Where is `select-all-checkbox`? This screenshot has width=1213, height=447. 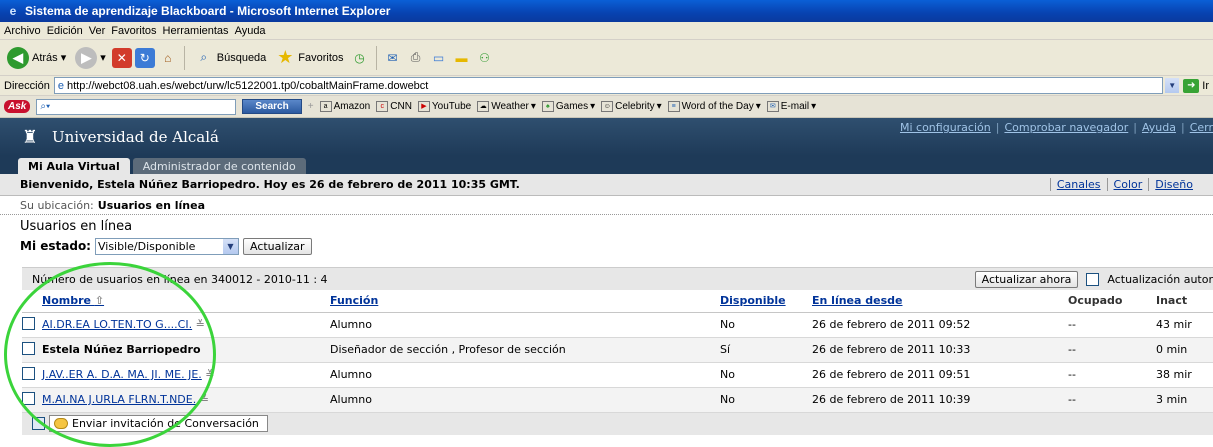 select-all-checkbox is located at coordinates (38, 423).